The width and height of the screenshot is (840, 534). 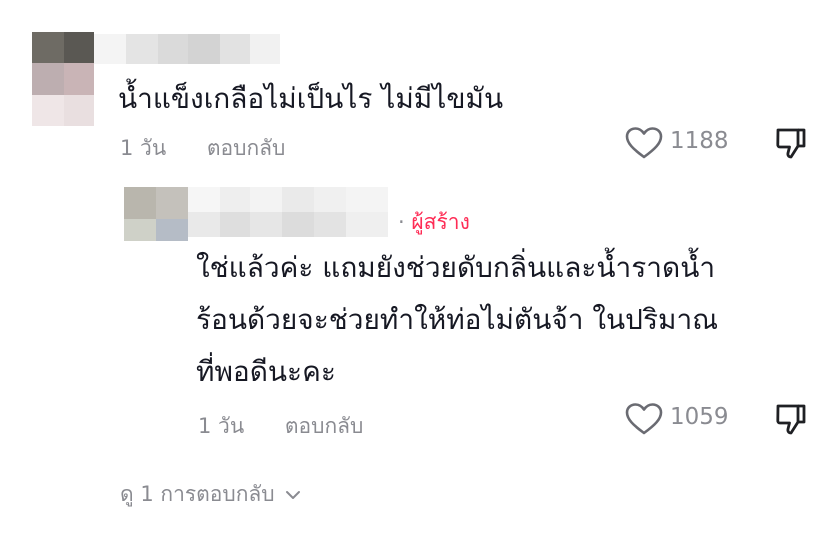 What do you see at coordinates (246, 148) in the screenshot?
I see `reply-button: ตอบกลับ` at bounding box center [246, 148].